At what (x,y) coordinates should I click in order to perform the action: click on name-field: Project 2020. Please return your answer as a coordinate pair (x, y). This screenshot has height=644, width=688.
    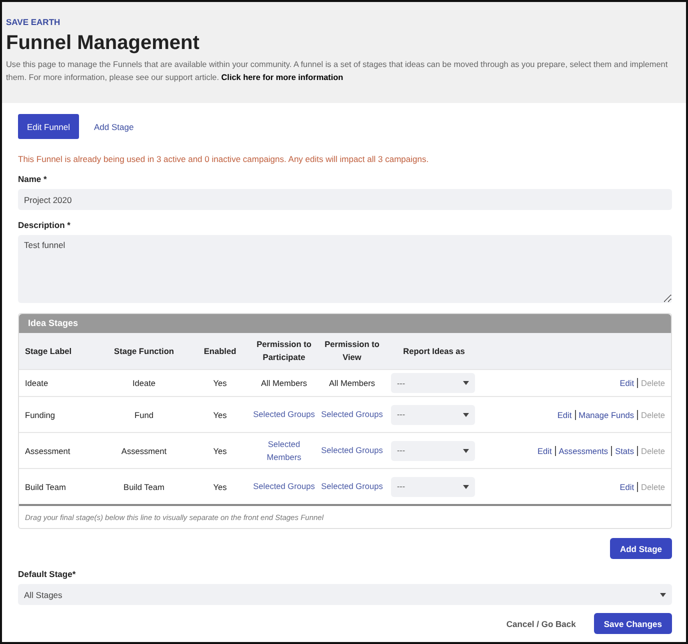
    Looking at the image, I should click on (345, 199).